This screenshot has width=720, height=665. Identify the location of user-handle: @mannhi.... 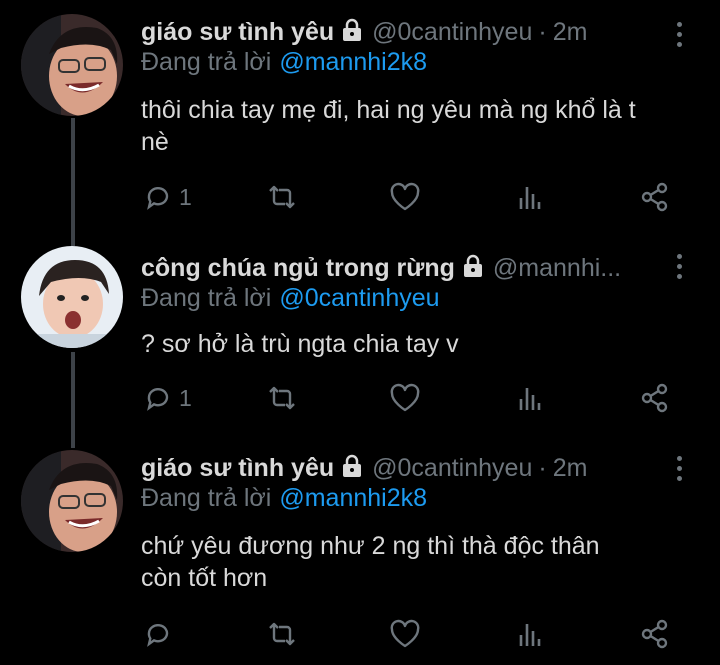
(557, 268).